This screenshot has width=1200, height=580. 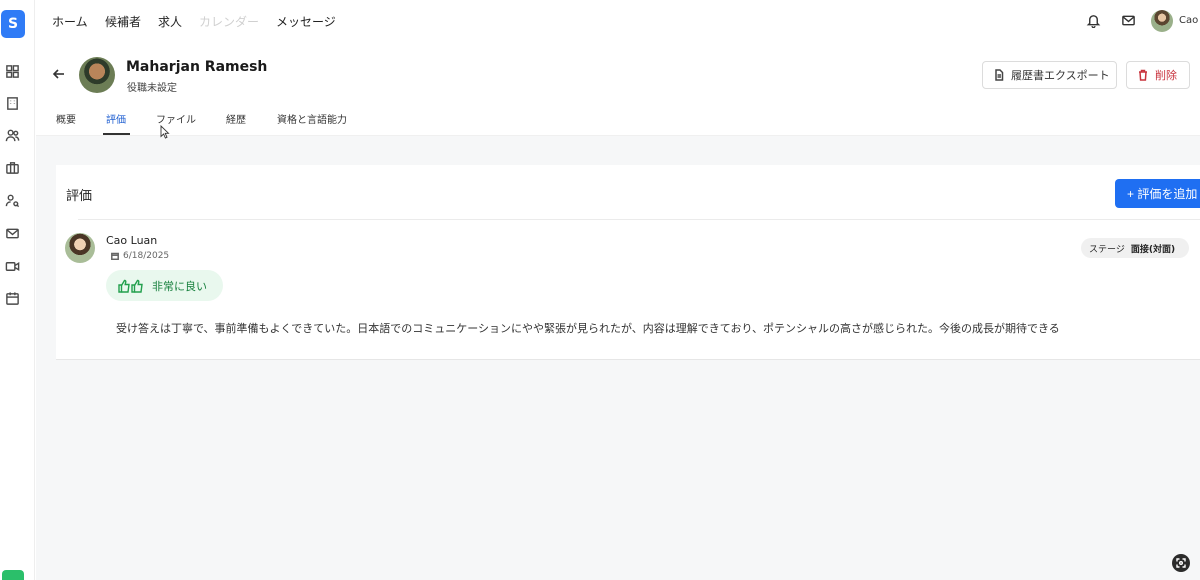 What do you see at coordinates (116, 118) in the screenshot?
I see `tab-evaluation: 評価` at bounding box center [116, 118].